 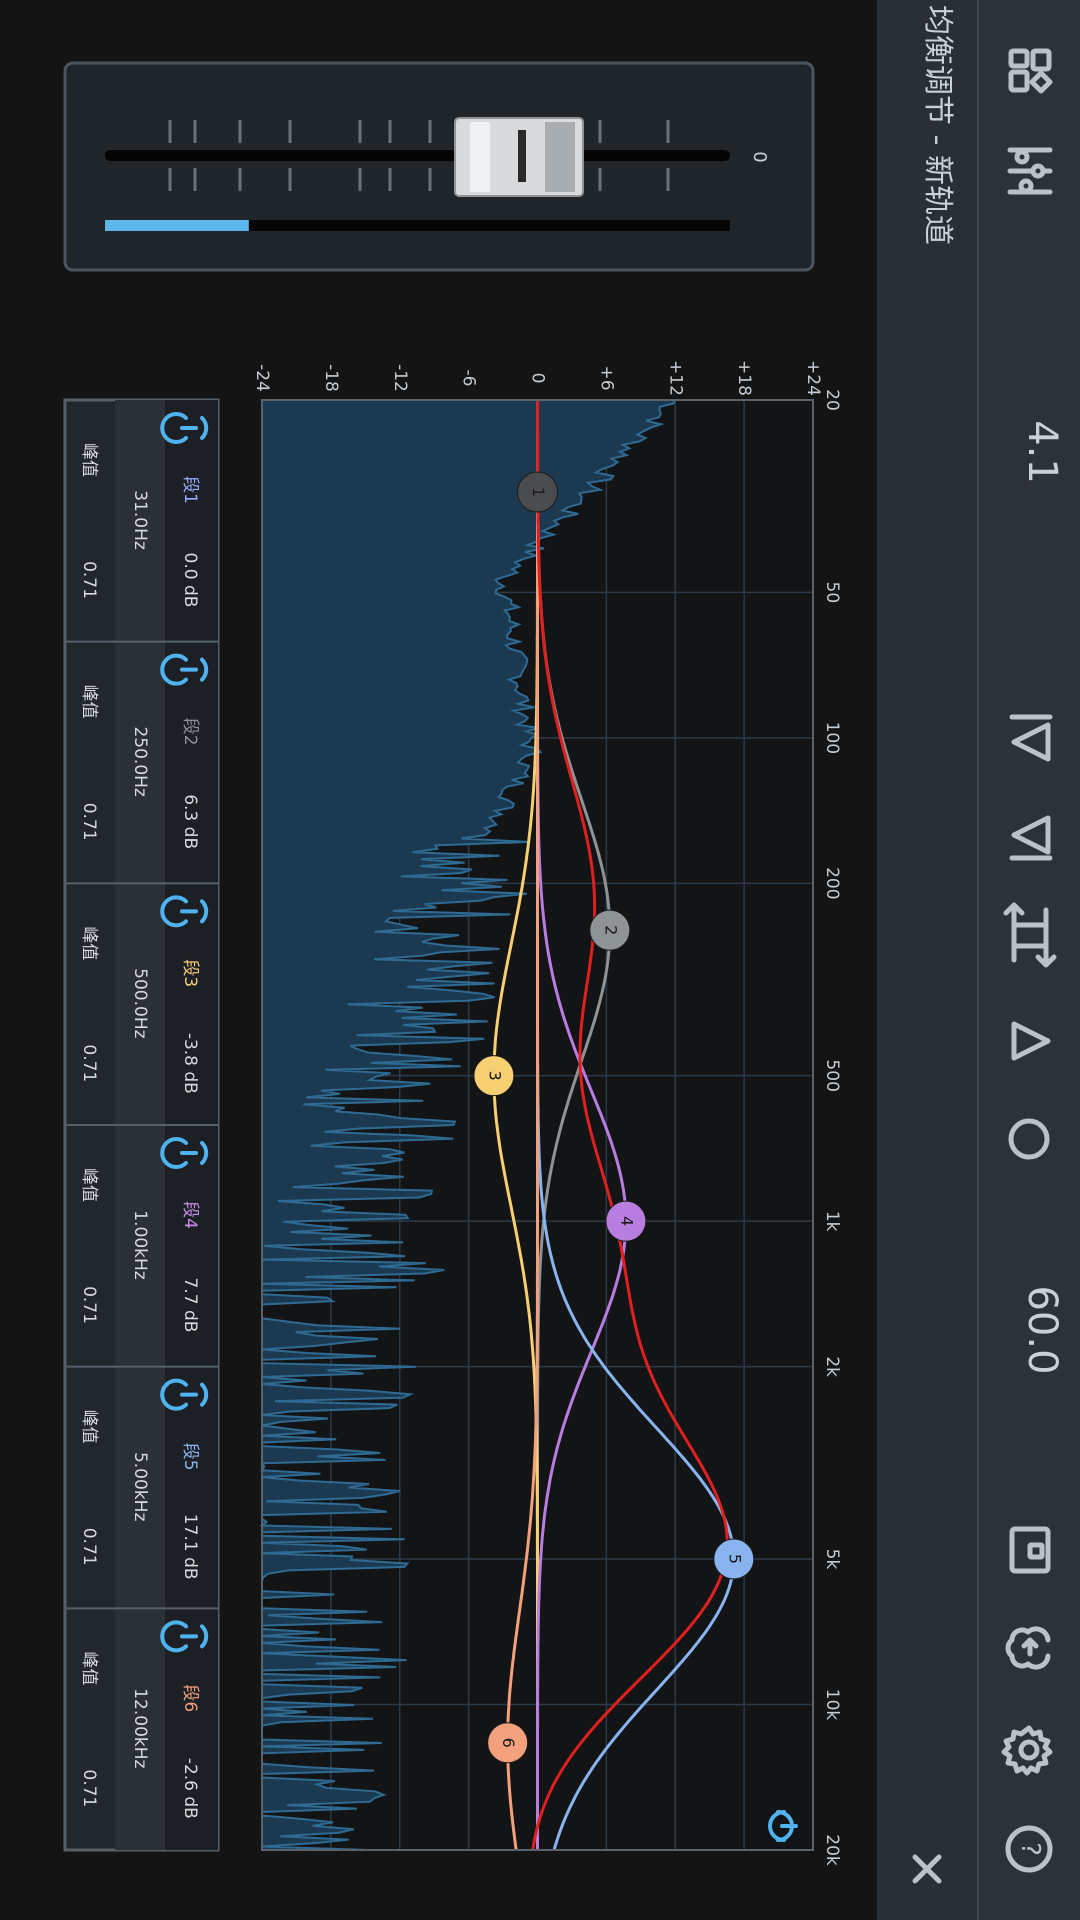 What do you see at coordinates (190, 580) in the screenshot?
I see `band-gain: 0.0 dB` at bounding box center [190, 580].